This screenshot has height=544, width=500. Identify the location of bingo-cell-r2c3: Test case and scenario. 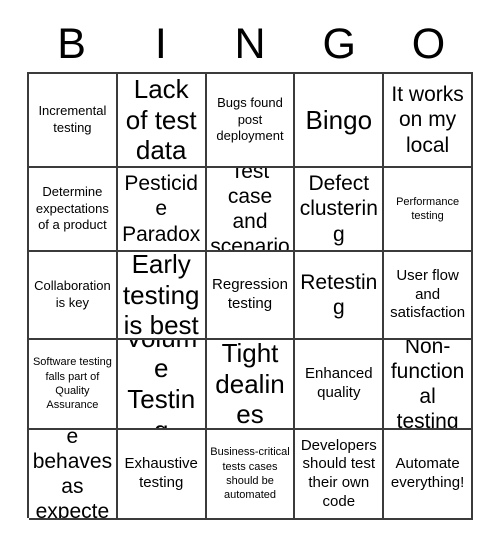
(251, 210).